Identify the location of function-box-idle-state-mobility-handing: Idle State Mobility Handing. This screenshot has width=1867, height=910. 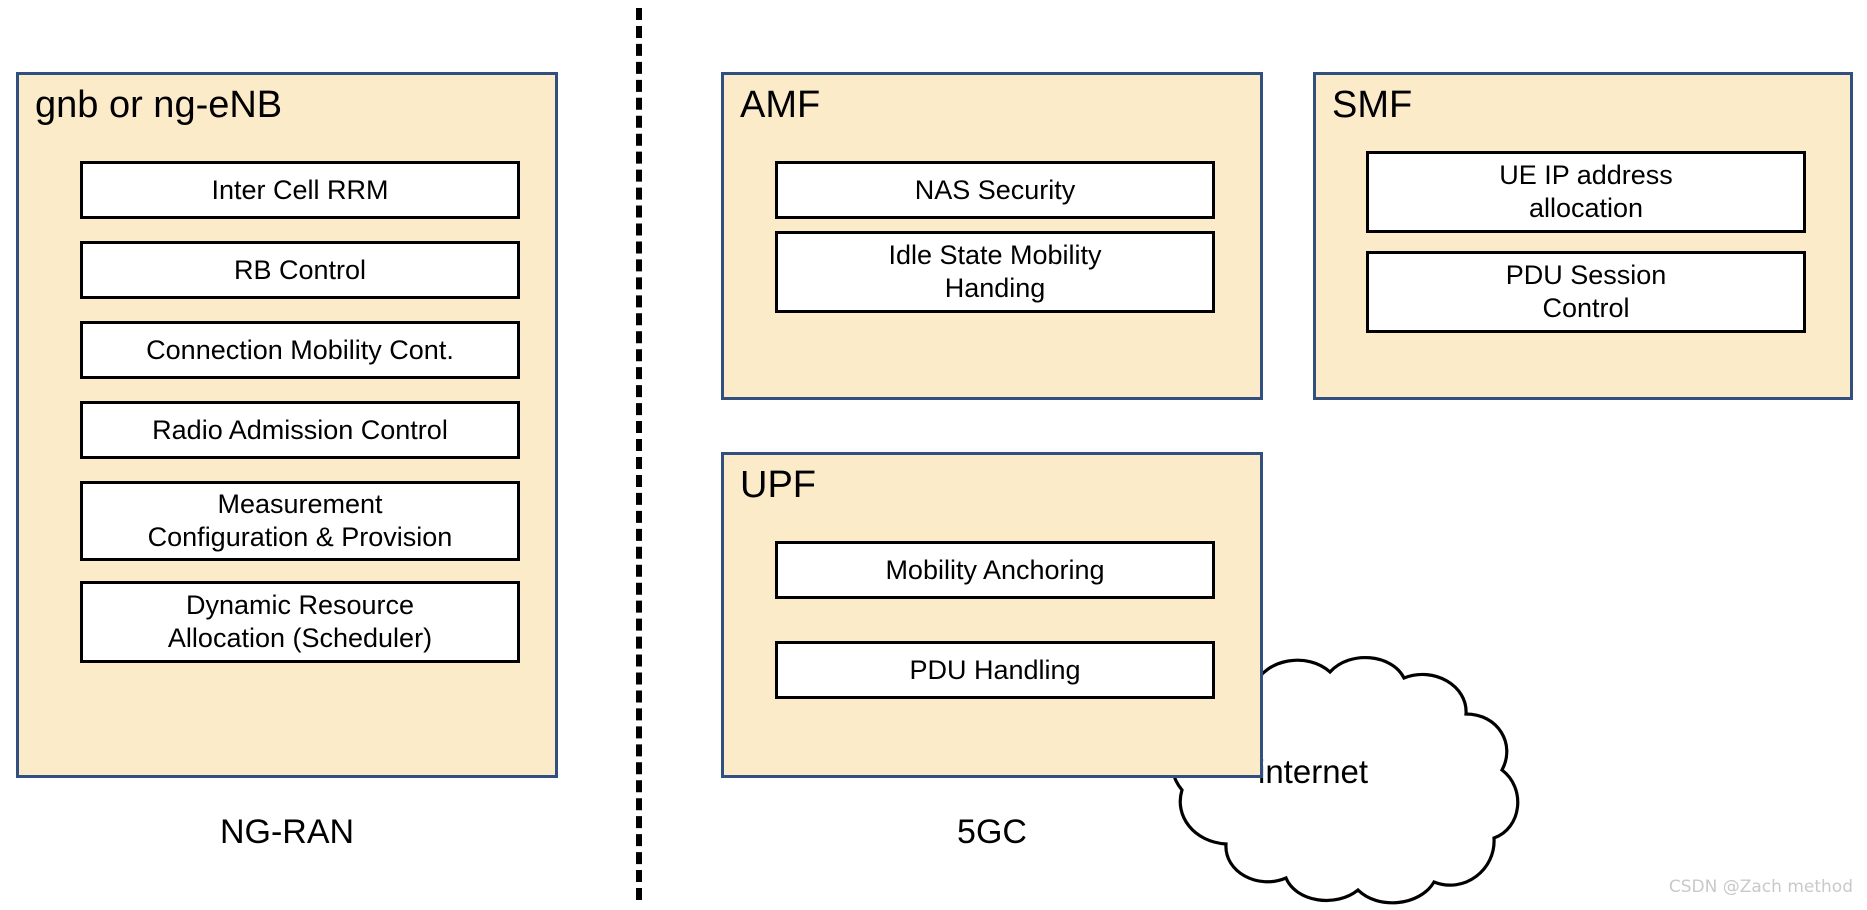
(995, 272).